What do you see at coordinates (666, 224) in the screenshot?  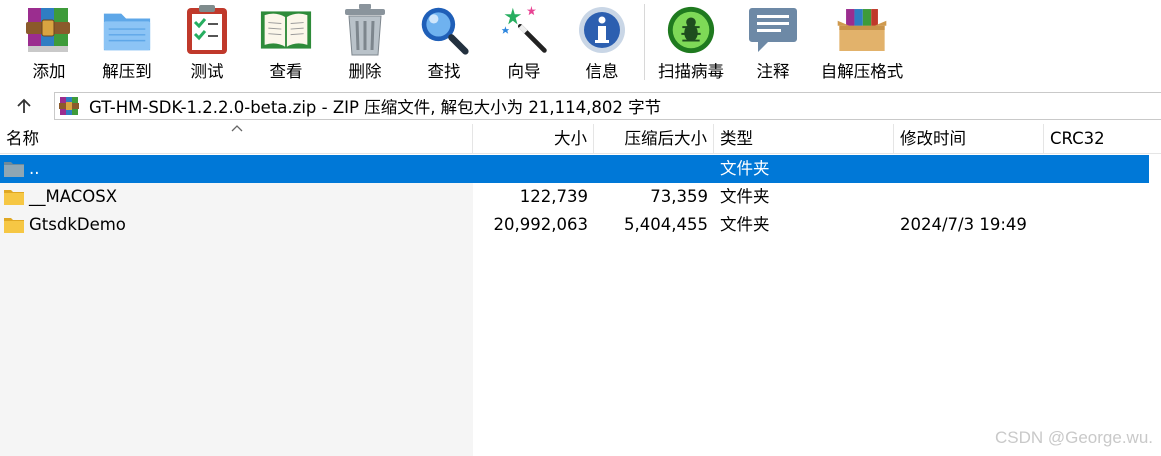 I see `row-packed-size: 5,404,455` at bounding box center [666, 224].